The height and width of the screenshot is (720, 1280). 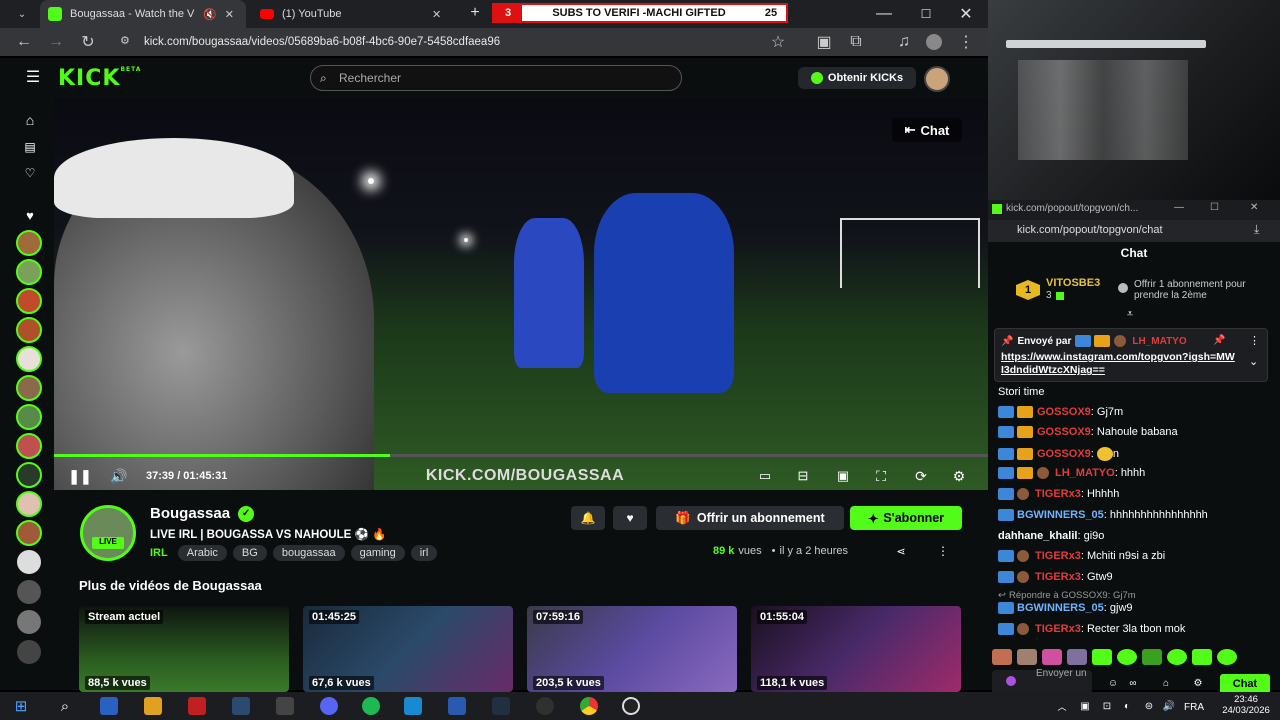 What do you see at coordinates (329, 706) in the screenshot?
I see `discord-icon` at bounding box center [329, 706].